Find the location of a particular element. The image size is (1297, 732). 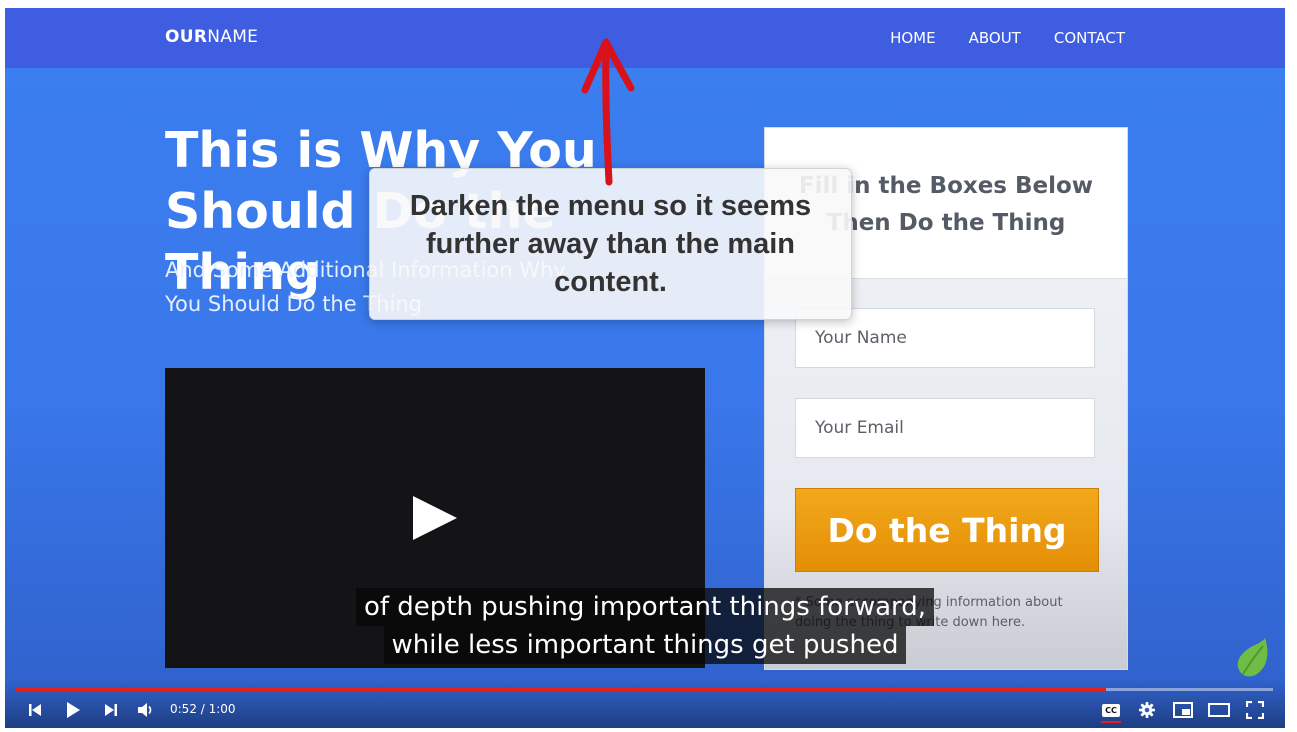

nav-link-contact: CONTACT is located at coordinates (1089, 38).